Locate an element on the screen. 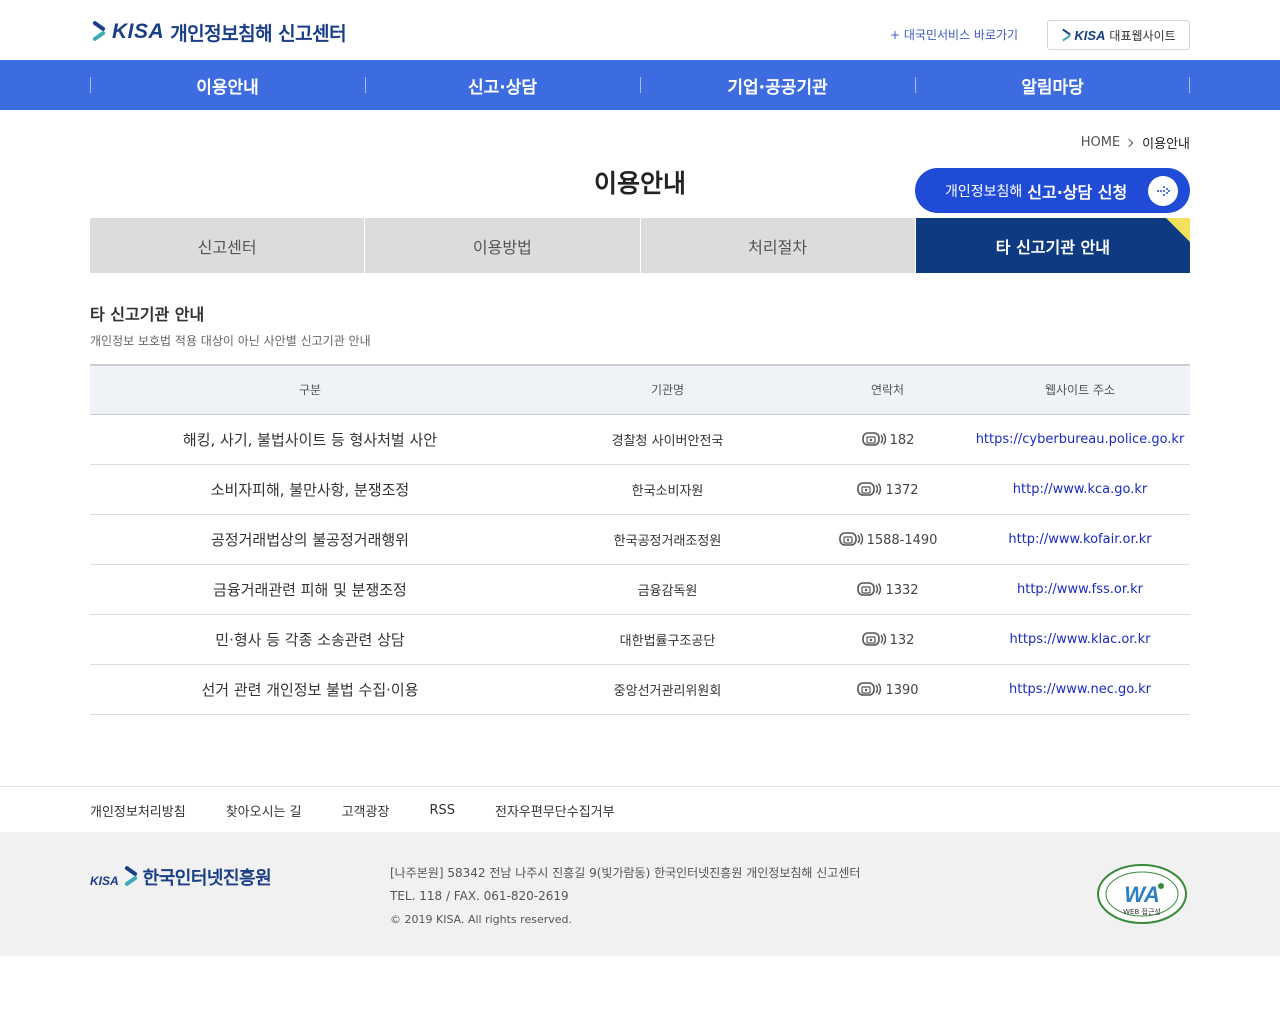 Image resolution: width=1280 pixels, height=1024 pixels. global-navigation: 이용안내 신고·상담 기업·공공기관 알림마당 is located at coordinates (640, 85).